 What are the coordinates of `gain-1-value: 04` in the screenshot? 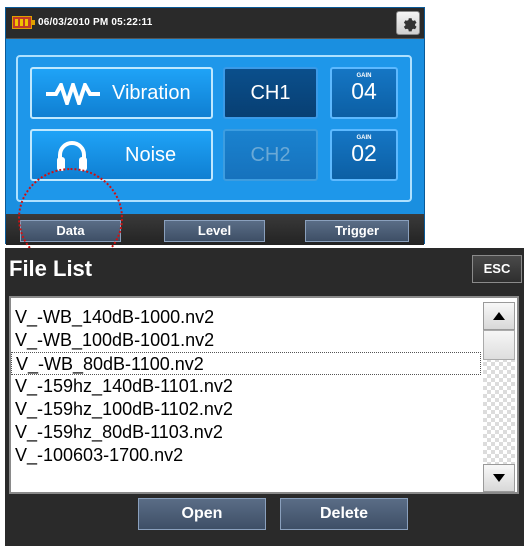 It's located at (364, 91).